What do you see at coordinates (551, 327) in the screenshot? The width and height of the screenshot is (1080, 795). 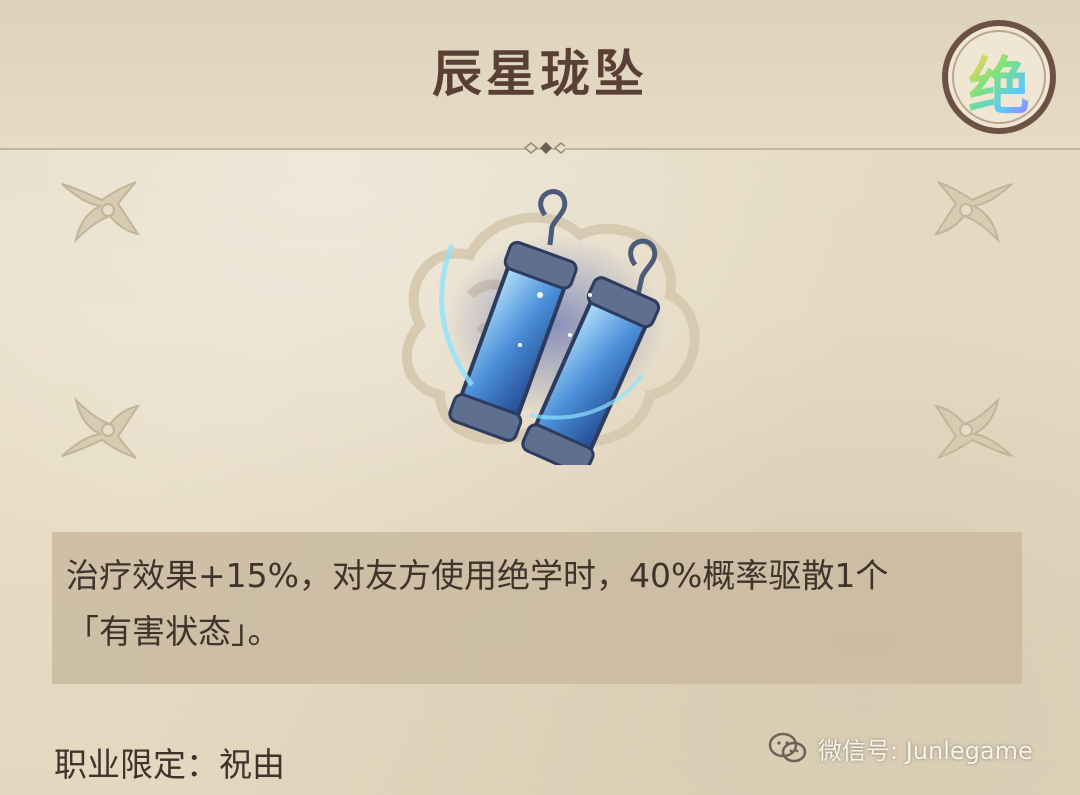 I see `earring-pendant-icon` at bounding box center [551, 327].